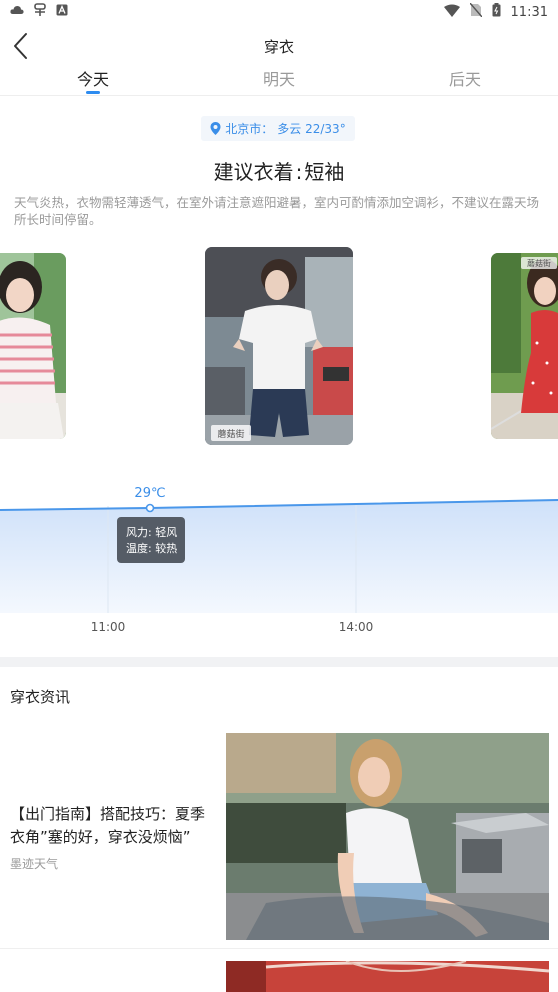 This screenshot has height=992, width=558. I want to click on chart-tooltip: 风力: 轻风 温度: 较热, so click(151, 540).